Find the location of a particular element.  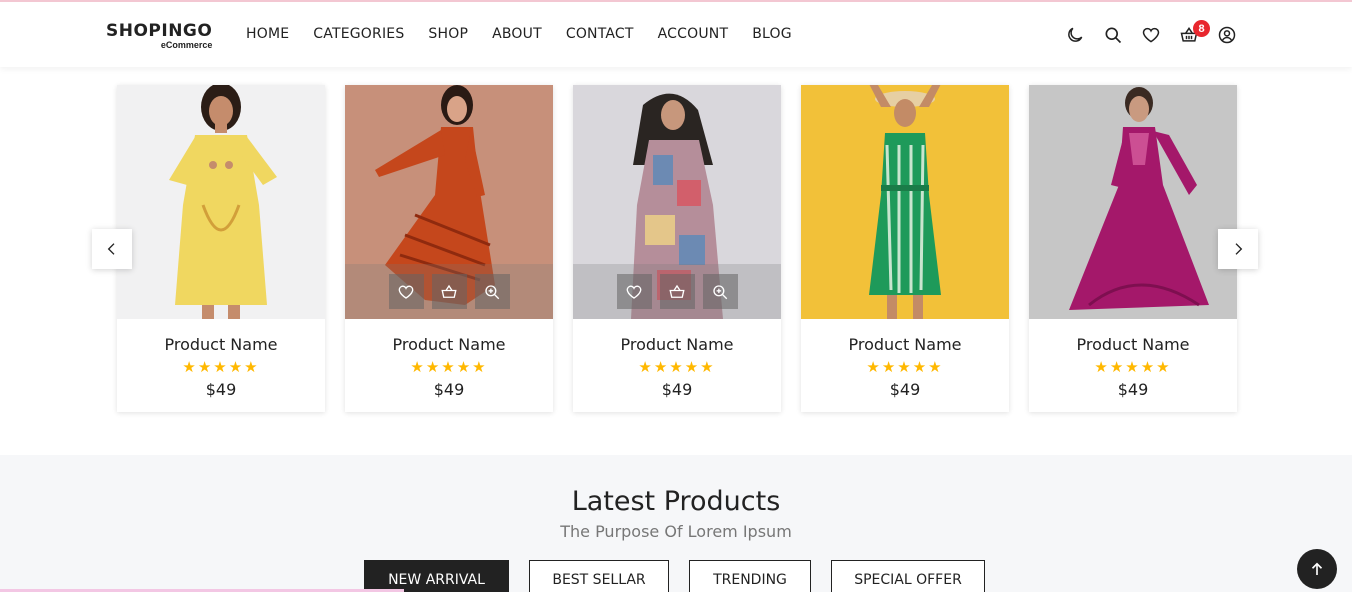

chevron-right-icon is located at coordinates (1239, 249).